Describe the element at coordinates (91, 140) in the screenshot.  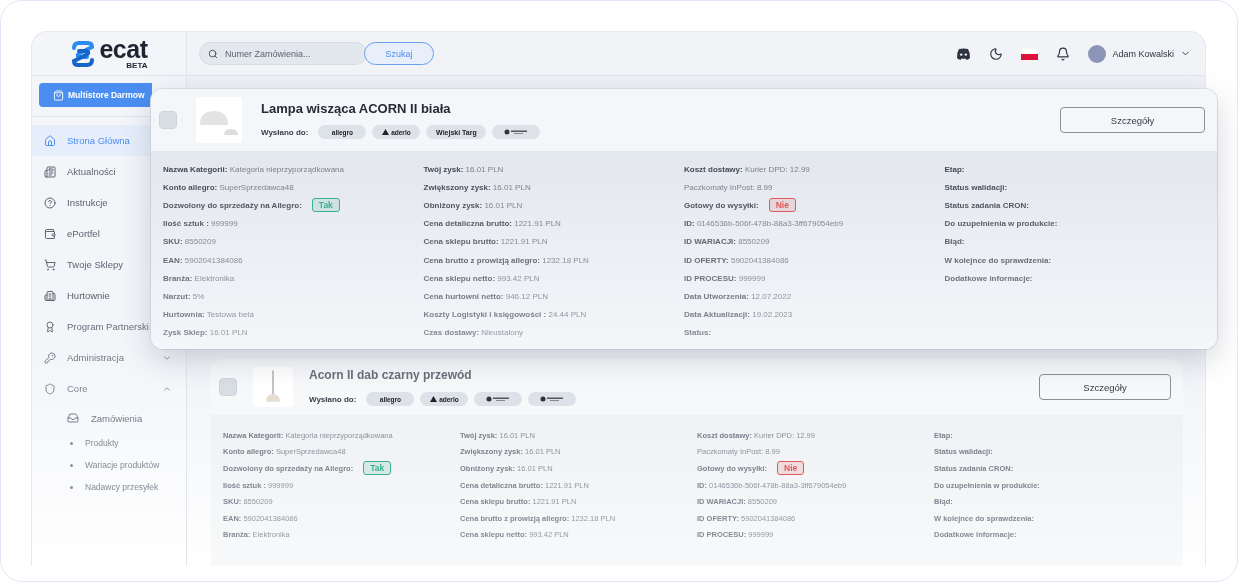
I see `sidebar-item: Strona Główna` at that location.